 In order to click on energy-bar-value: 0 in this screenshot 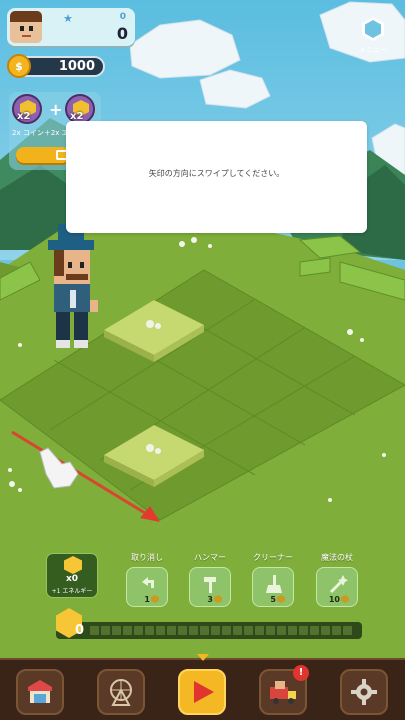, I will do `click(80, 630)`.